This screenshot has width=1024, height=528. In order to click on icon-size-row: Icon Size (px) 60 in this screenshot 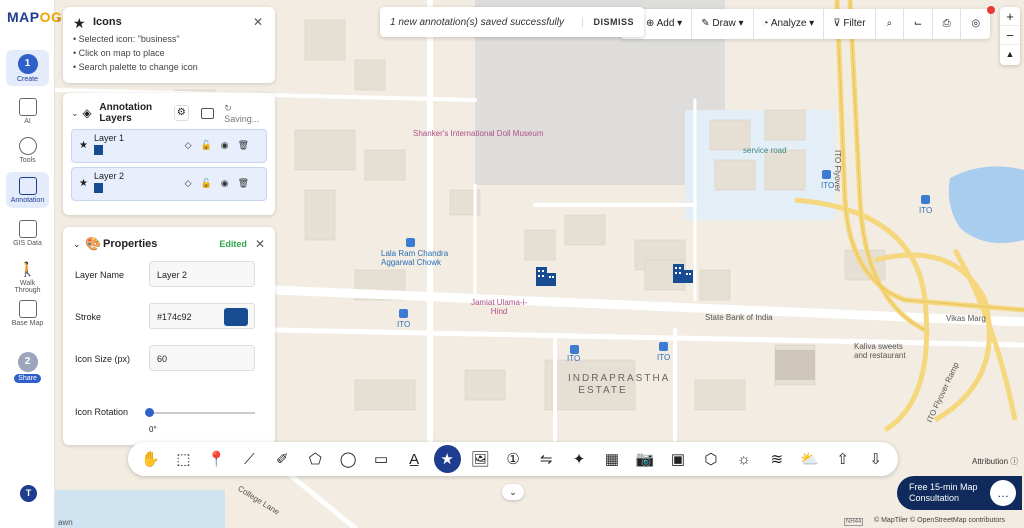, I will do `click(169, 359)`.